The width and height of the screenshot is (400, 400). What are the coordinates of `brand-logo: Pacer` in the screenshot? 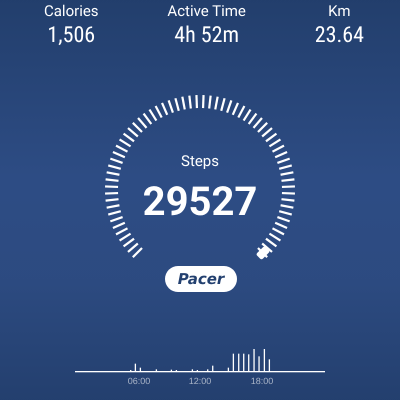 It's located at (201, 279).